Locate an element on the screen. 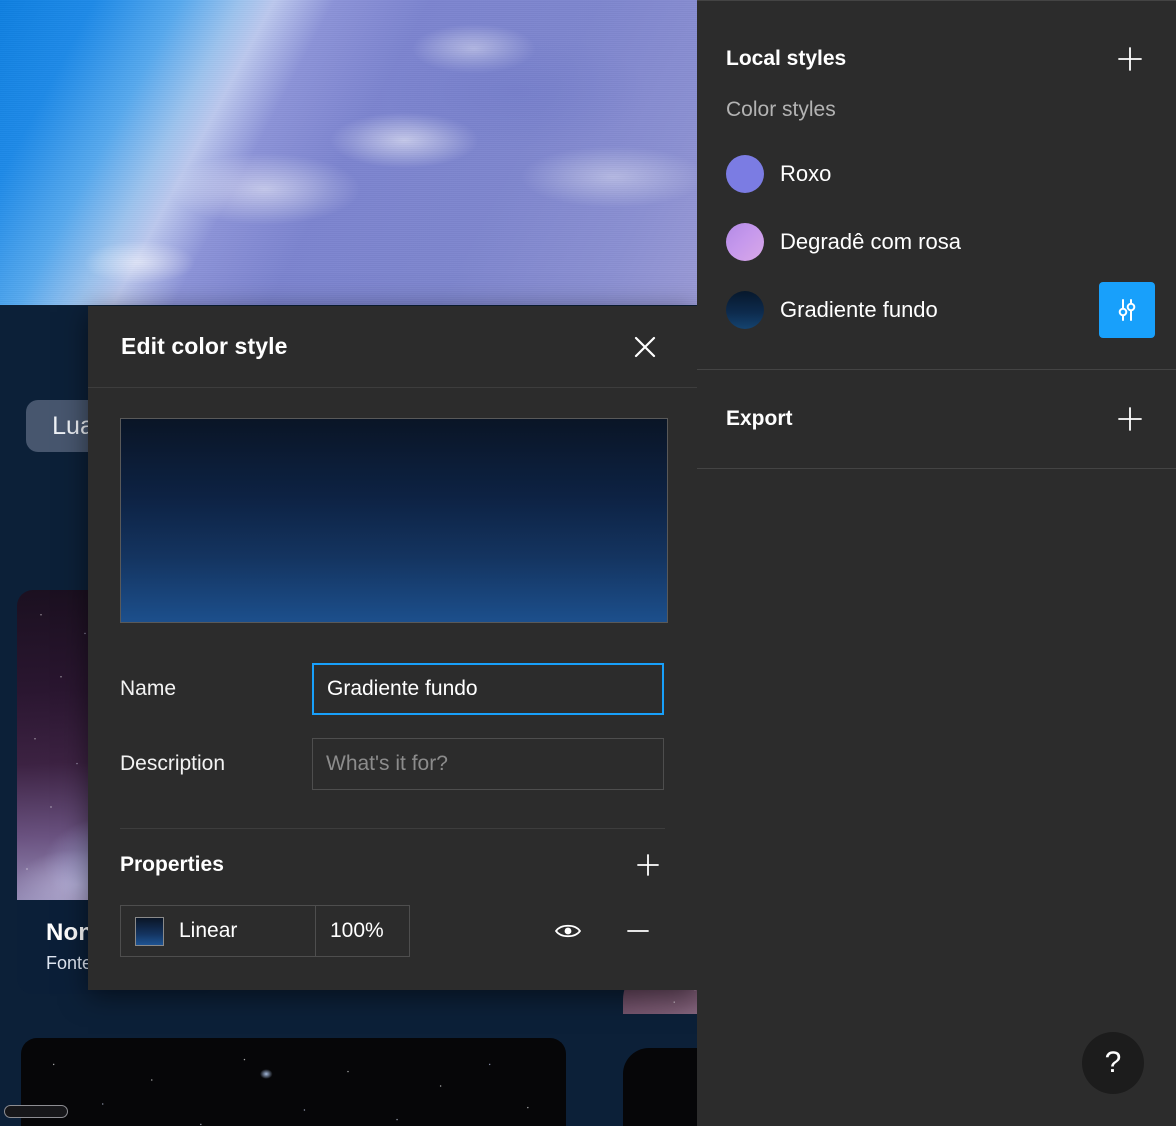 Image resolution: width=1176 pixels, height=1126 pixels. style-list-item-degrade-com-rosa: Degradê com rosa is located at coordinates (936, 242).